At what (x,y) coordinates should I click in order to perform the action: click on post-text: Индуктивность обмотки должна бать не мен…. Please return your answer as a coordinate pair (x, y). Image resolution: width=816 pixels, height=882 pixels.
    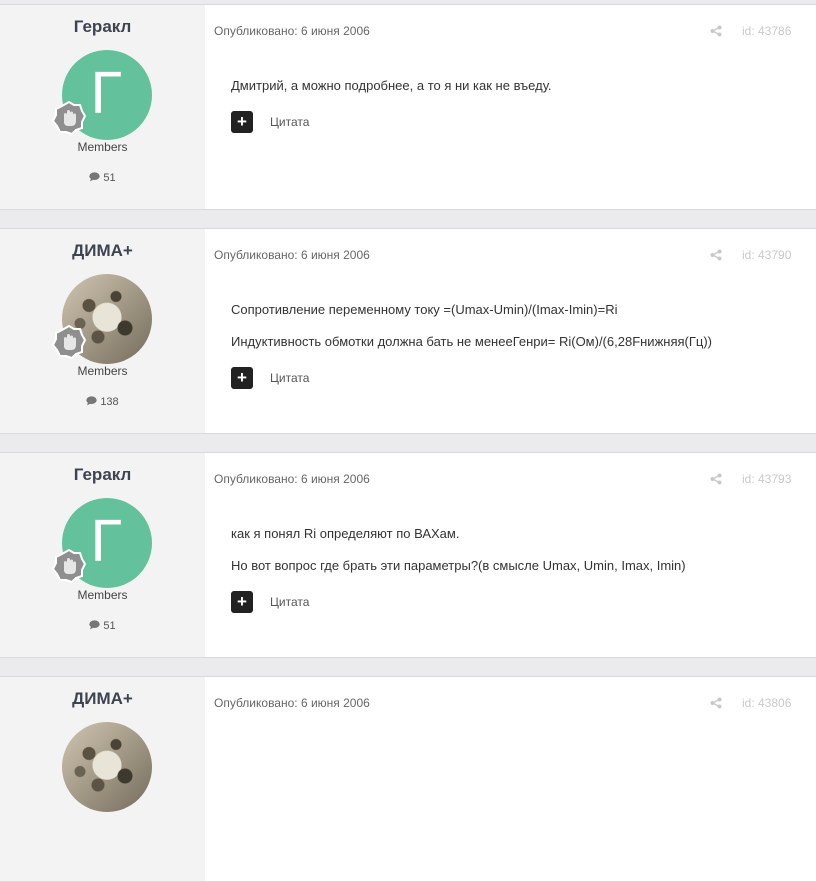
    Looking at the image, I should click on (471, 341).